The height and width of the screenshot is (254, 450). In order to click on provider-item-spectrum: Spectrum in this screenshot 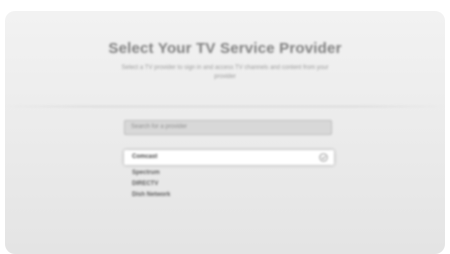, I will do `click(229, 173)`.